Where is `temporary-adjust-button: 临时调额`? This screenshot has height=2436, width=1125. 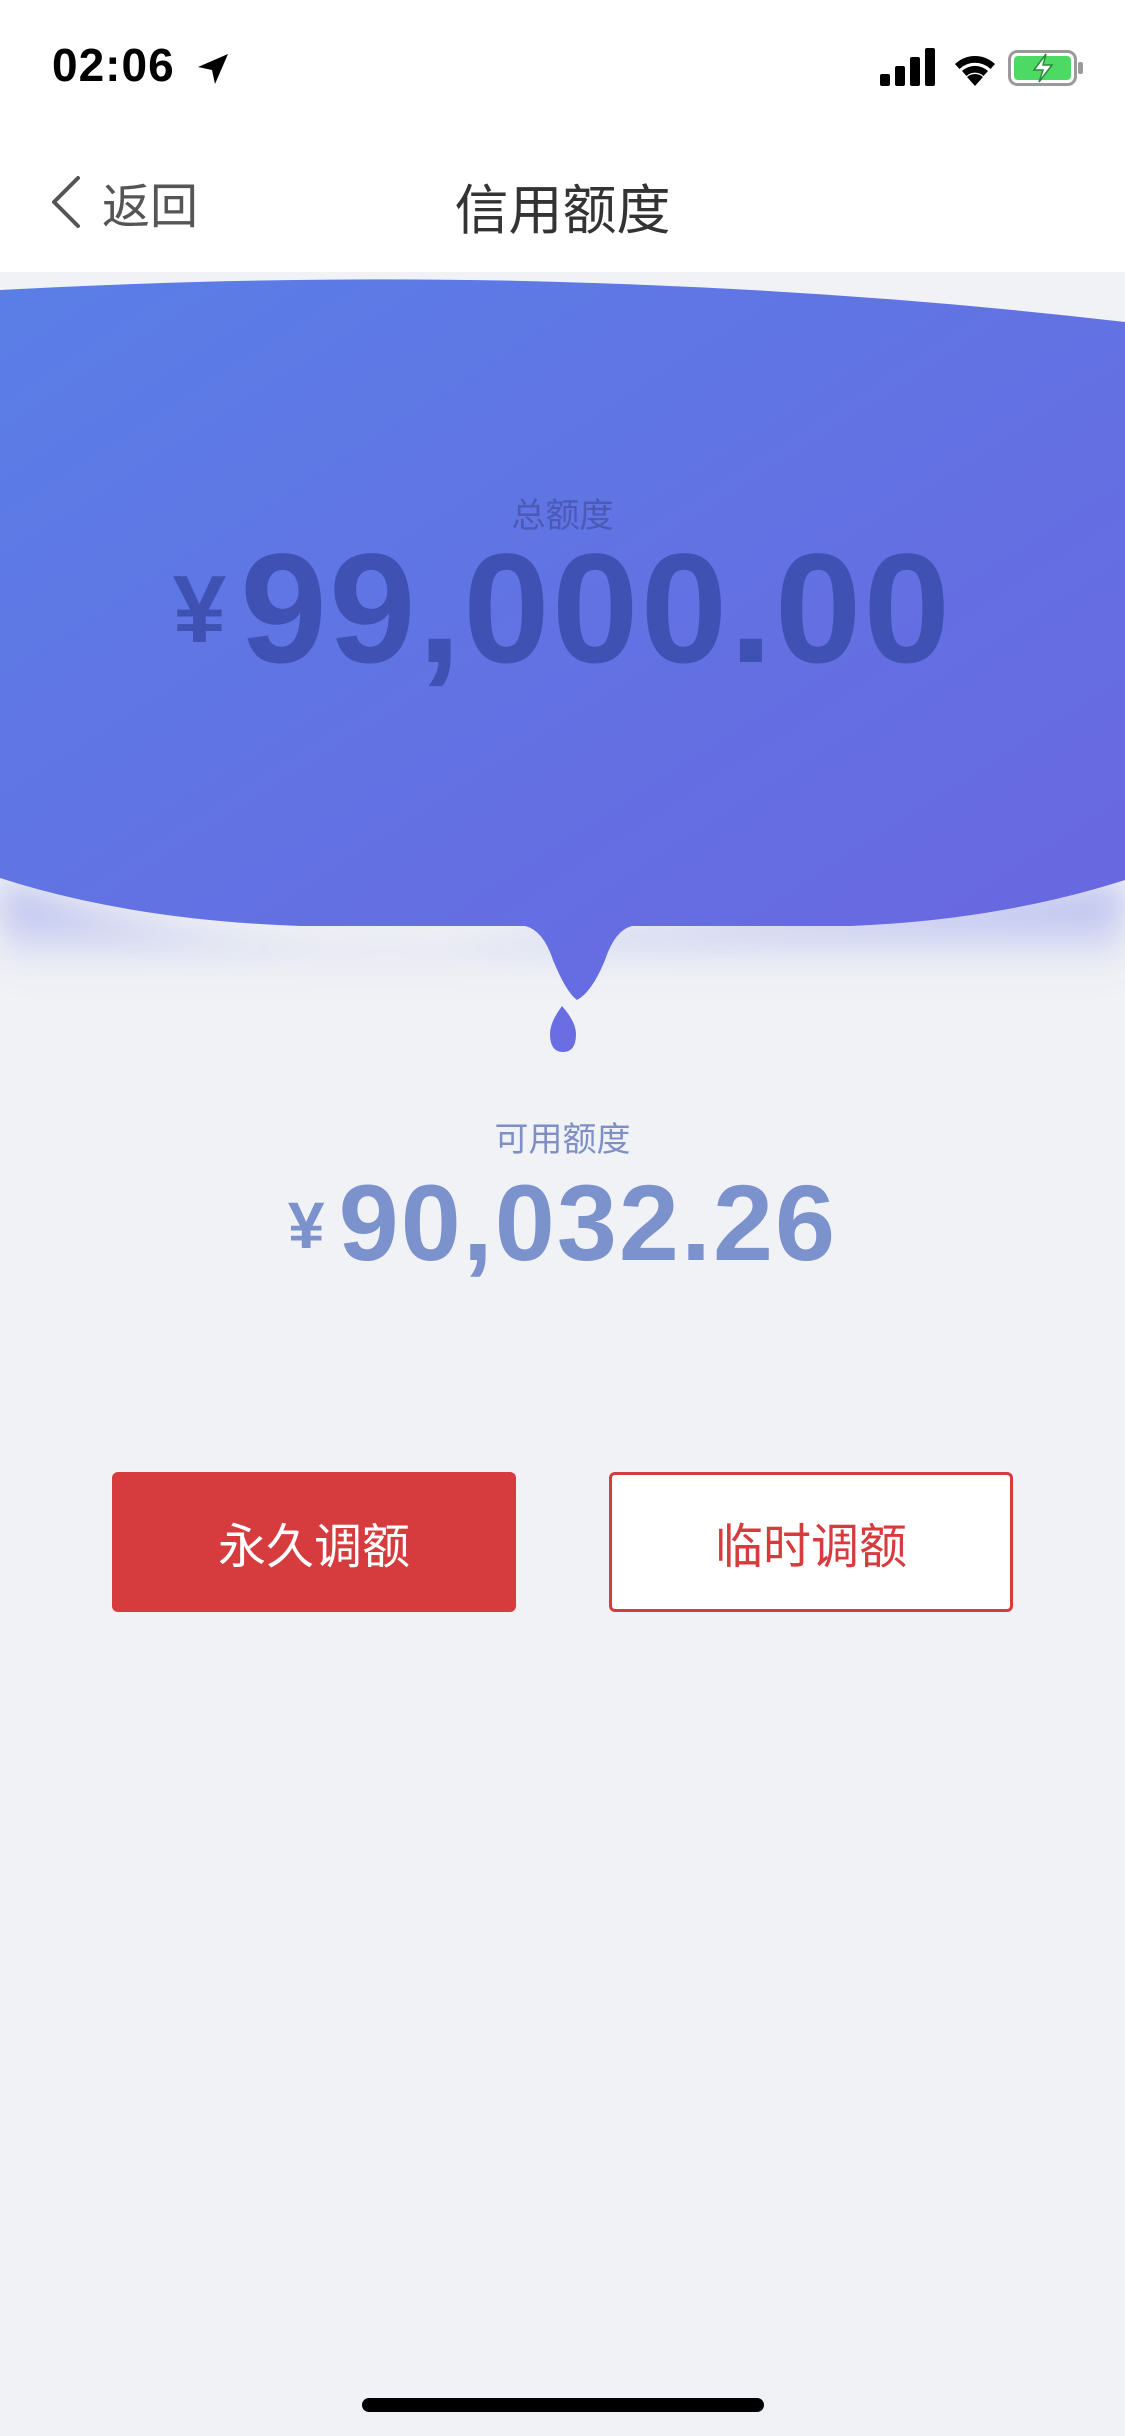
temporary-adjust-button: 临时调额 is located at coordinates (811, 1542).